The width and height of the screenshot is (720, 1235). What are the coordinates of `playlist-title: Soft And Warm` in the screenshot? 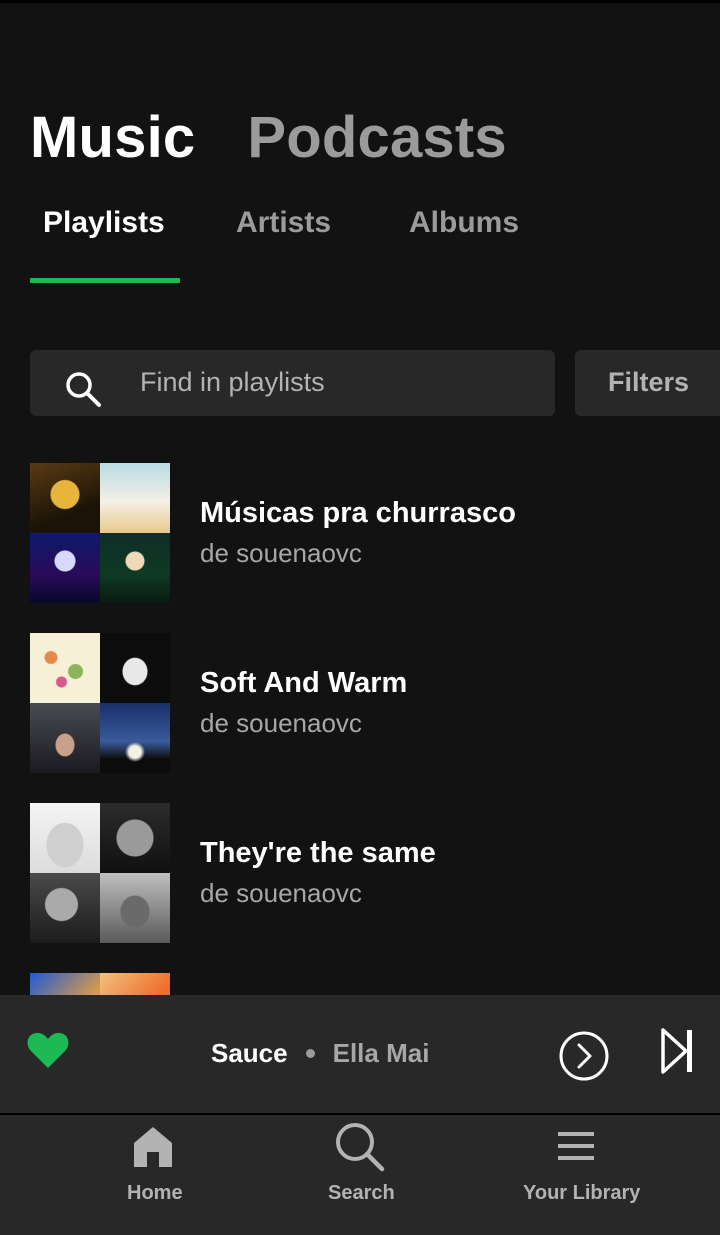 It's located at (304, 683).